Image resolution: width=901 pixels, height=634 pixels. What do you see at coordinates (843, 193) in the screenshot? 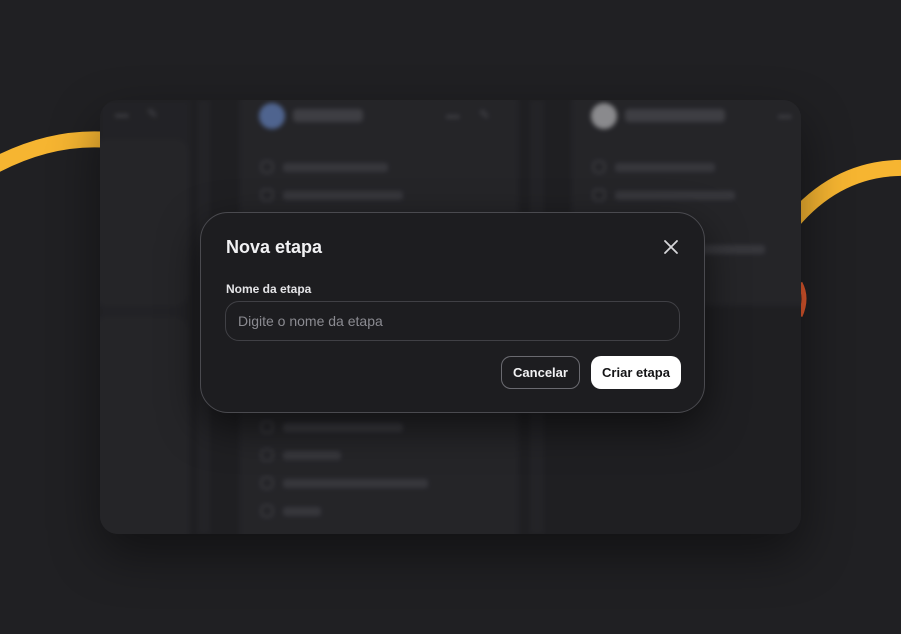
I see `swoosh-right` at bounding box center [843, 193].